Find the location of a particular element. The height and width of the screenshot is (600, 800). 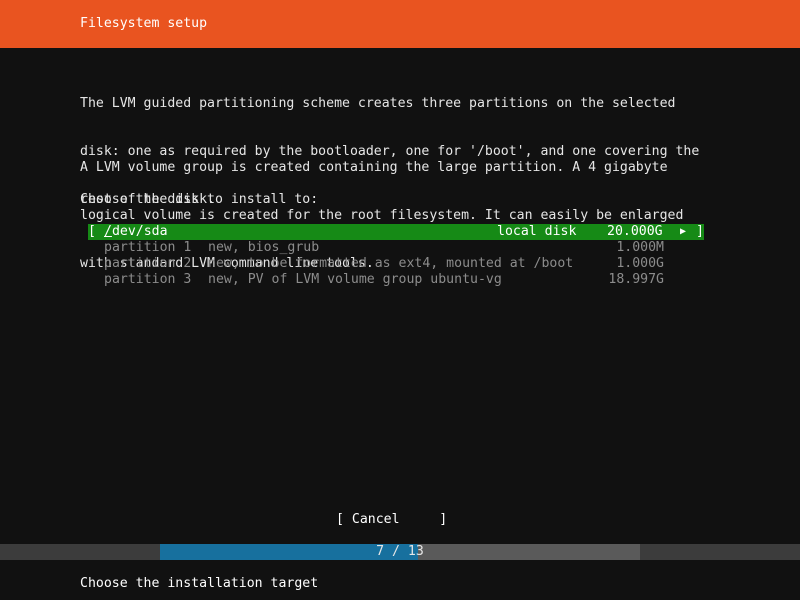

disk-size: 20.000G is located at coordinates (635, 231).